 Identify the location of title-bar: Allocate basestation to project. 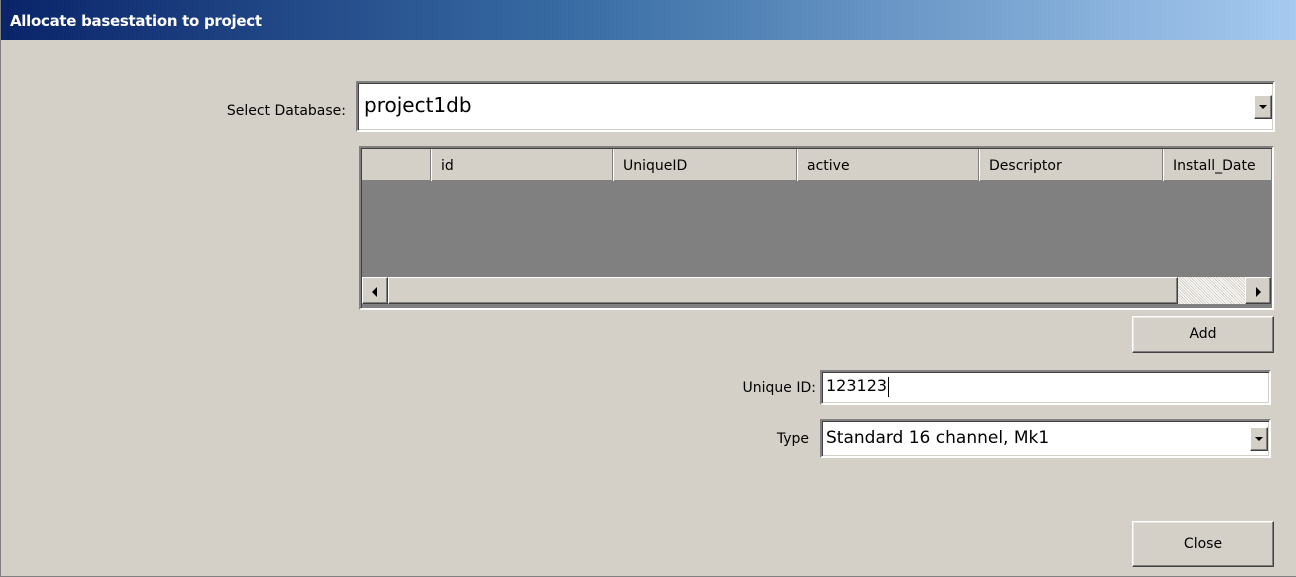
(648, 20).